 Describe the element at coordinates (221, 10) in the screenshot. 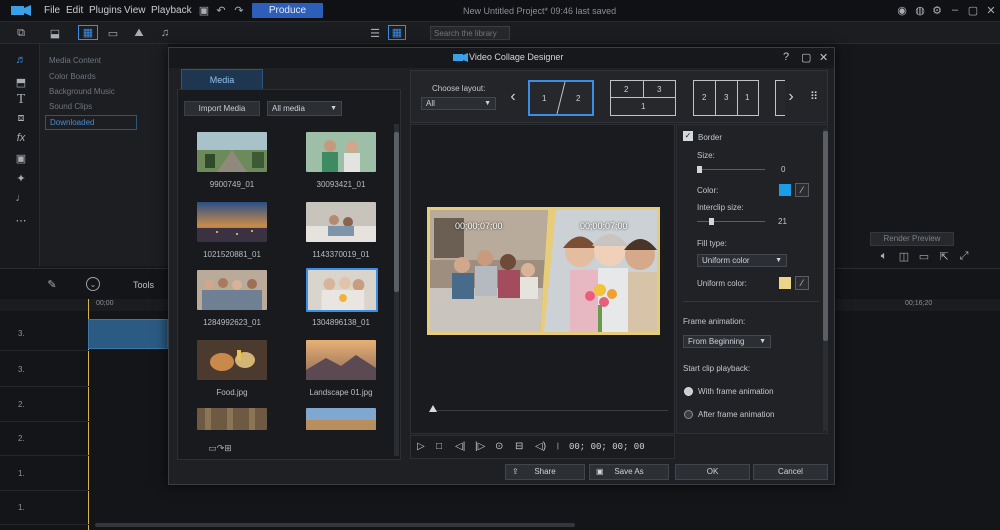

I see `undo-icon: ↶` at that location.